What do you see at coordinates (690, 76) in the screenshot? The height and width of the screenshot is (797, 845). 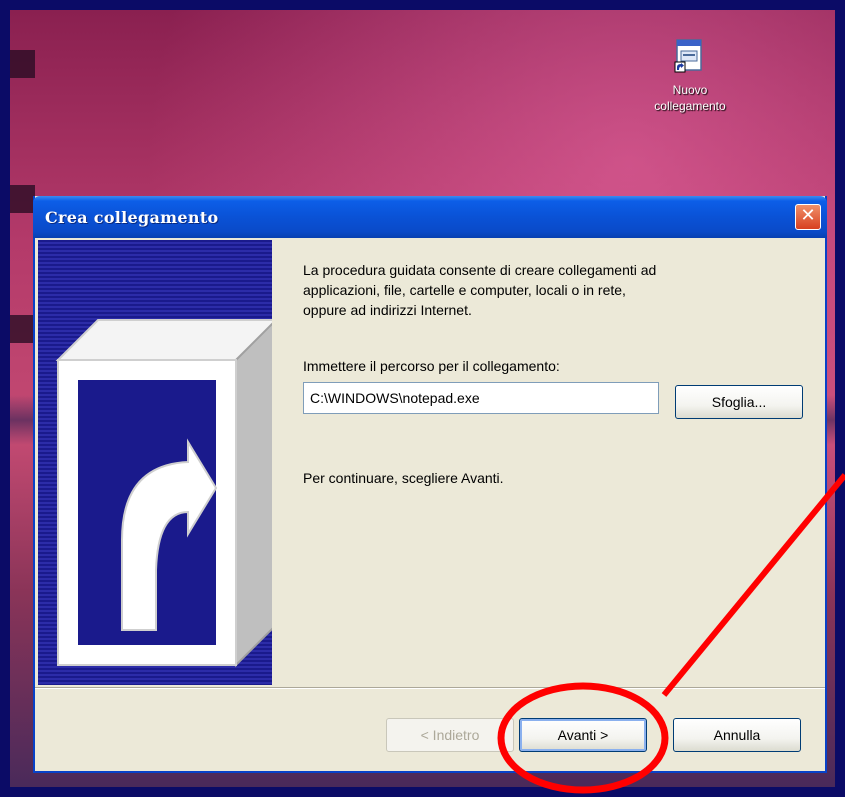 I see `desktop-shortcut: Nuovo collegamento` at bounding box center [690, 76].